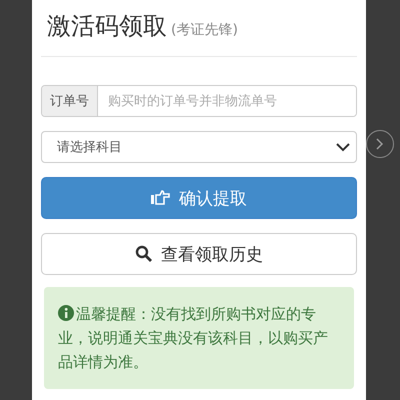 This screenshot has width=400, height=400. Describe the element at coordinates (199, 198) in the screenshot. I see `confirm-button: 确认提取` at that location.